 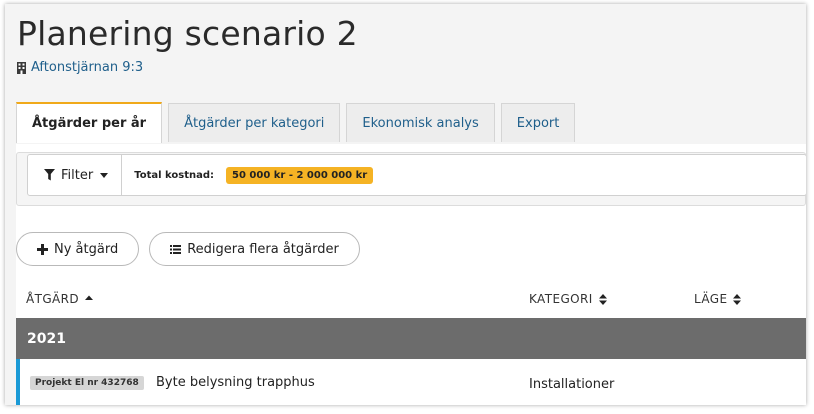 I want to click on chevron-down-icon, so click(x=104, y=175).